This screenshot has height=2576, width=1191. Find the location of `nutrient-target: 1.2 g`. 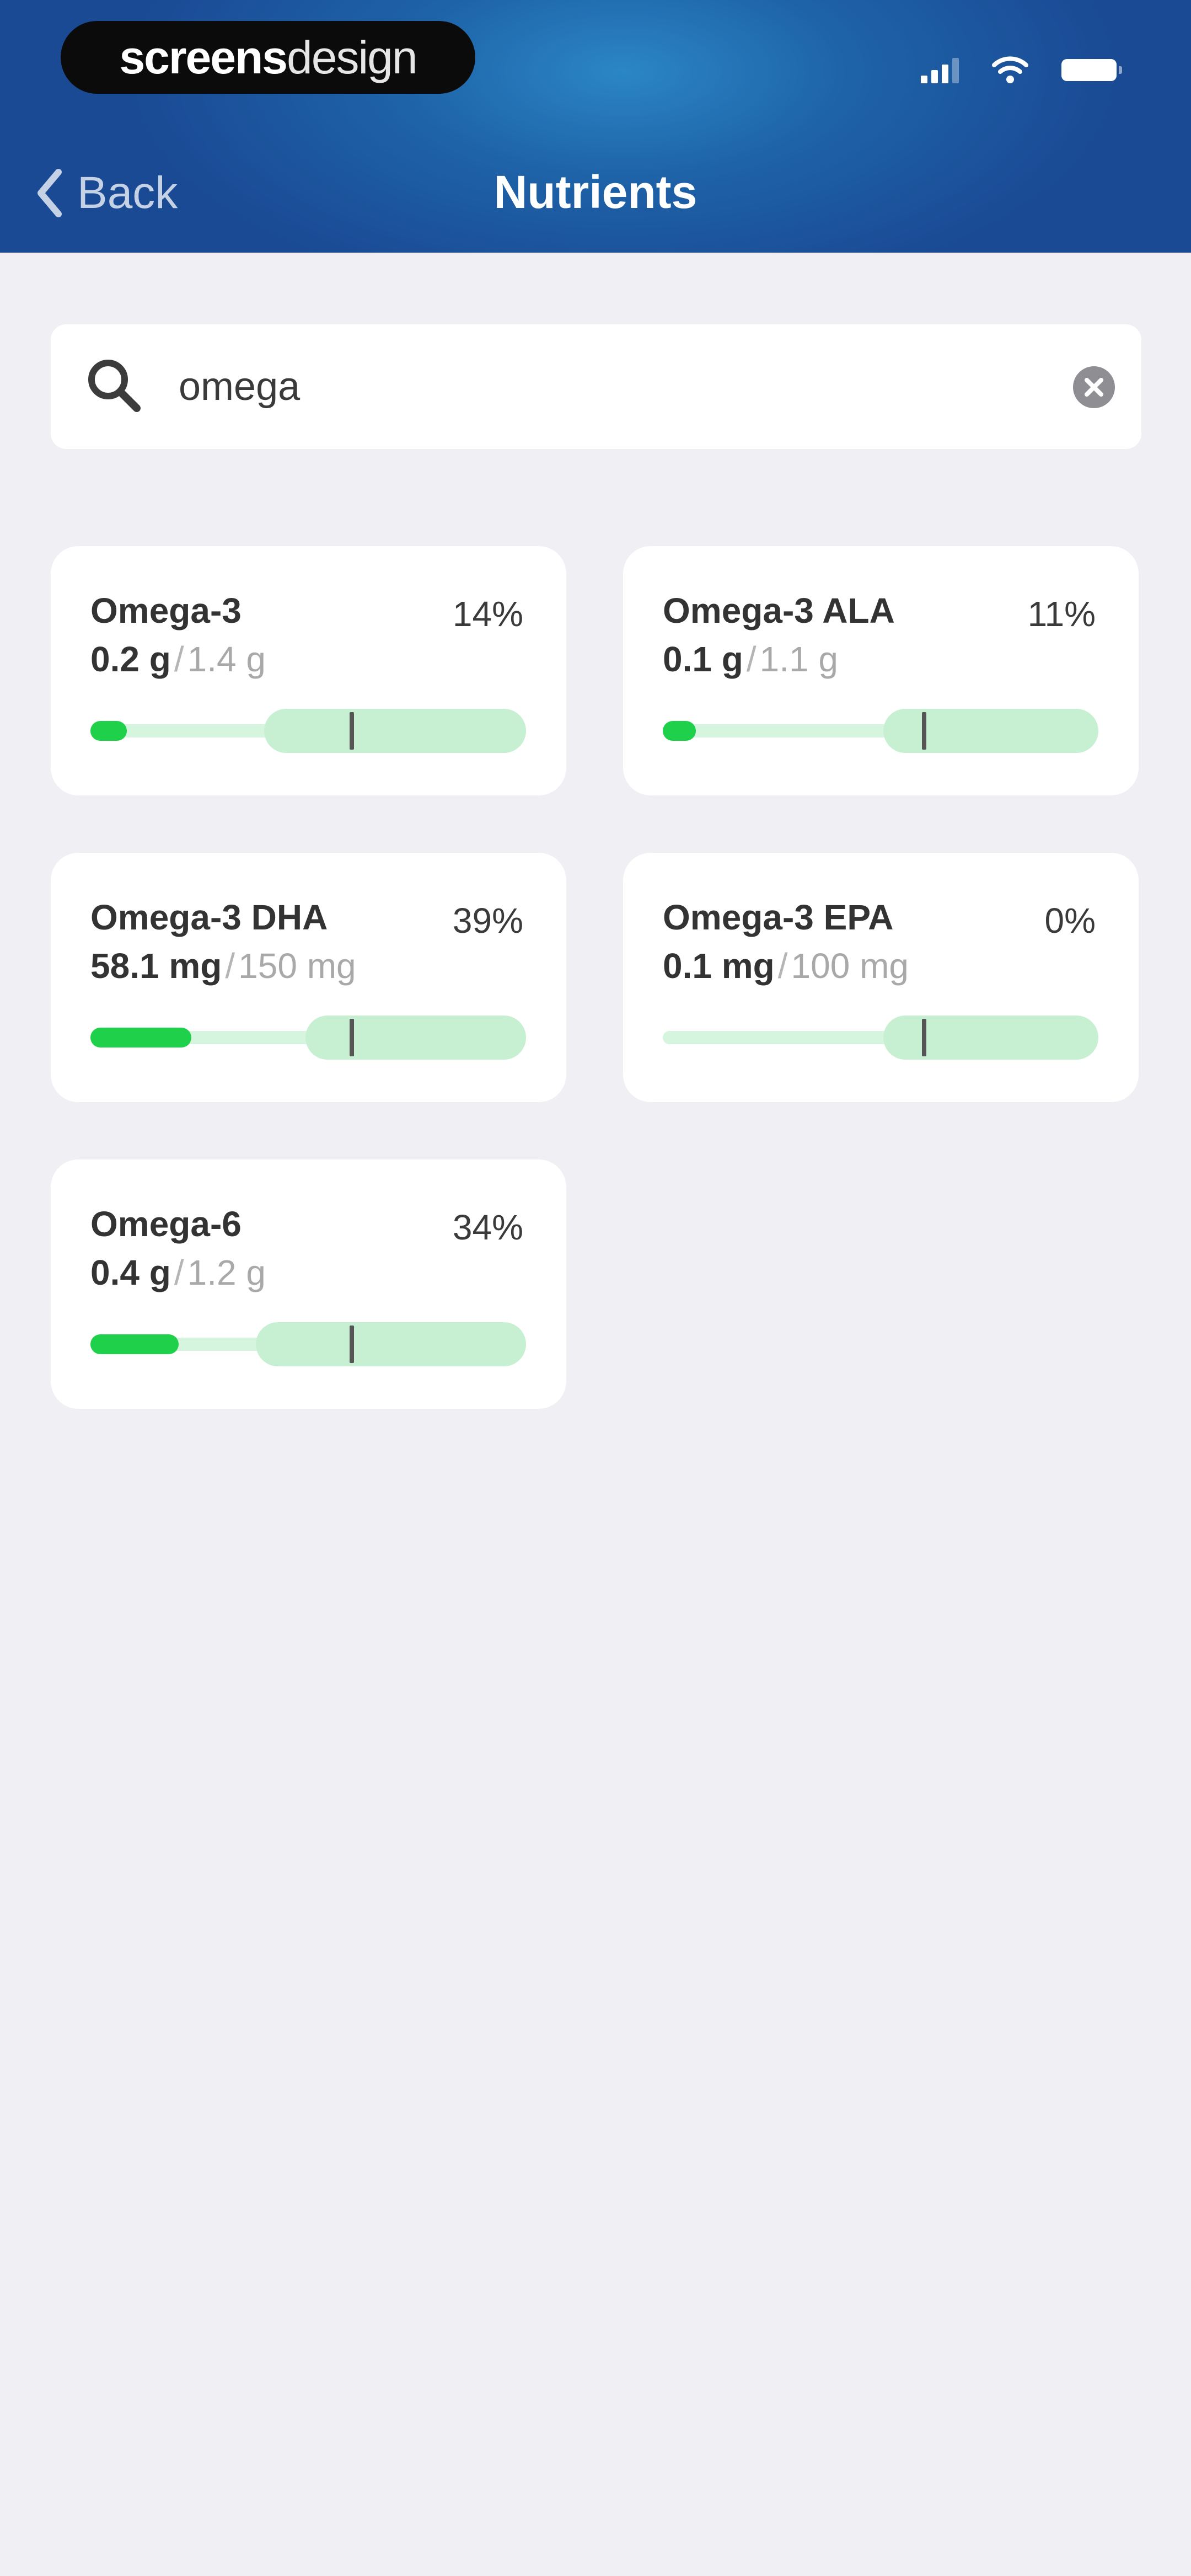

nutrient-target: 1.2 g is located at coordinates (227, 1272).